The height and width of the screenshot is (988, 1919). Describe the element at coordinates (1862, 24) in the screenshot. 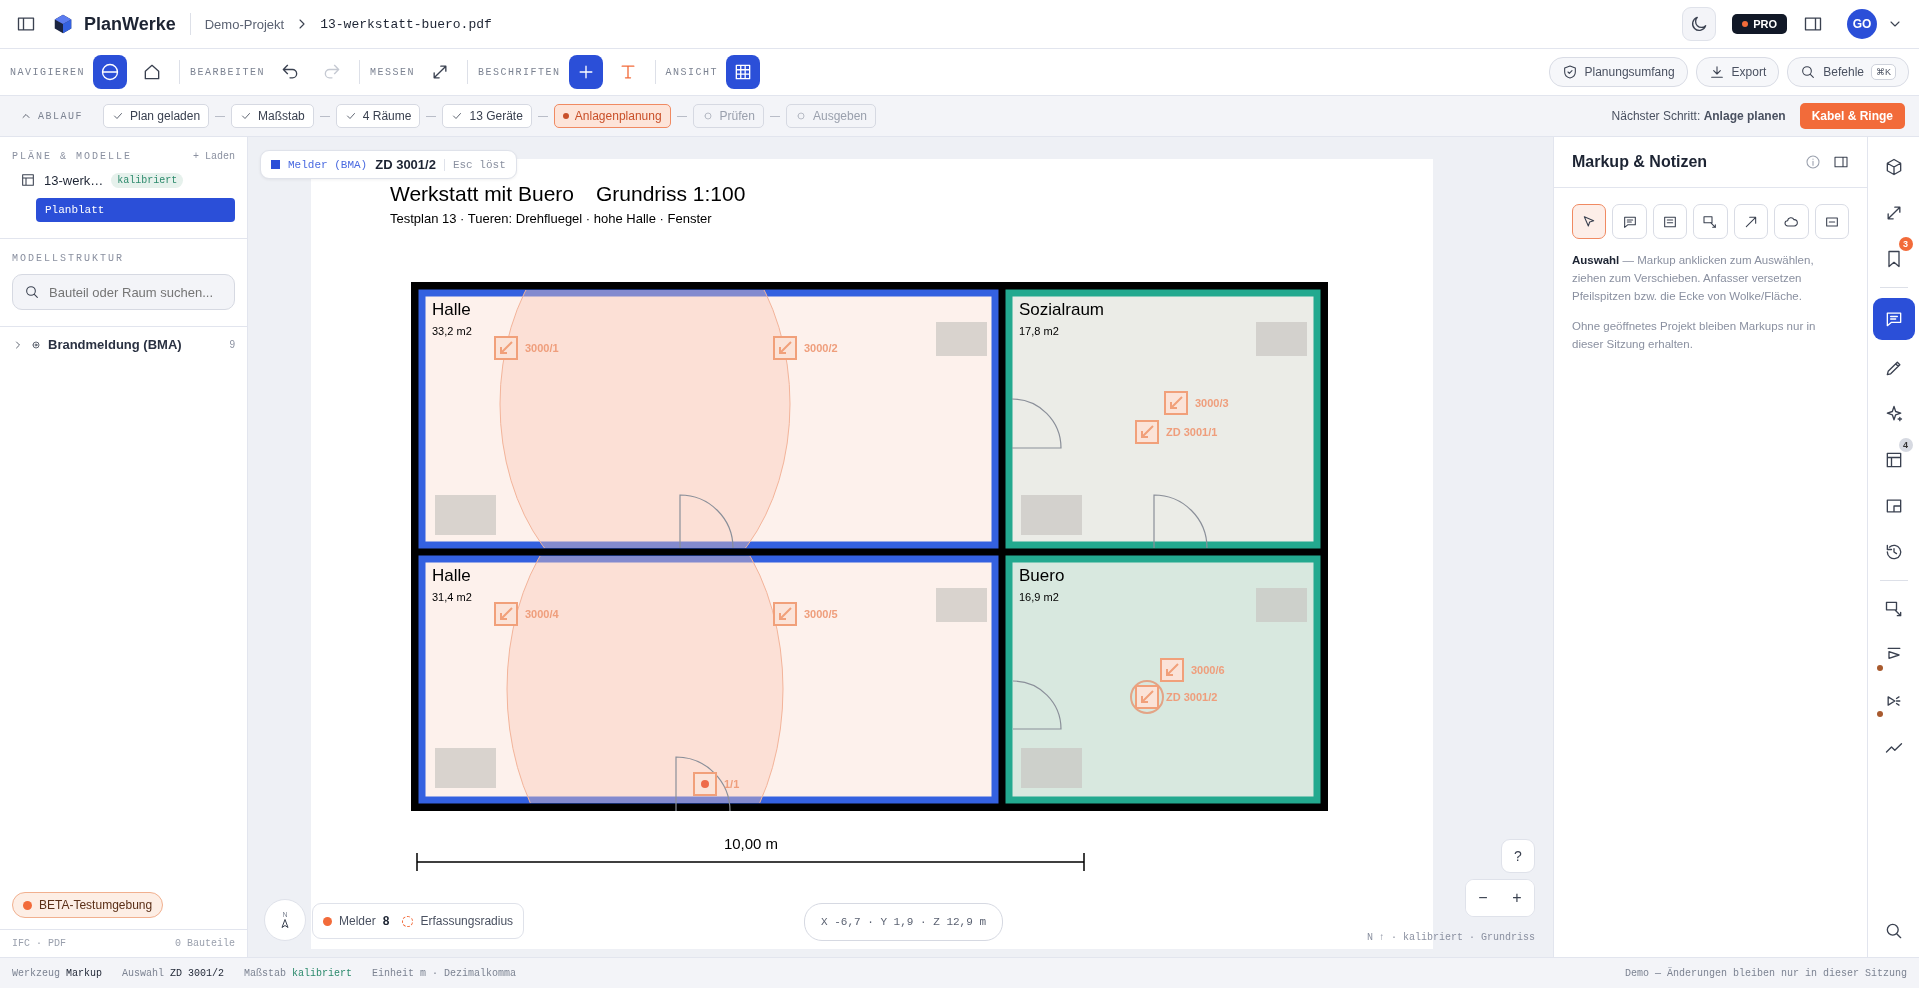

I see `user-avatar: GO` at that location.